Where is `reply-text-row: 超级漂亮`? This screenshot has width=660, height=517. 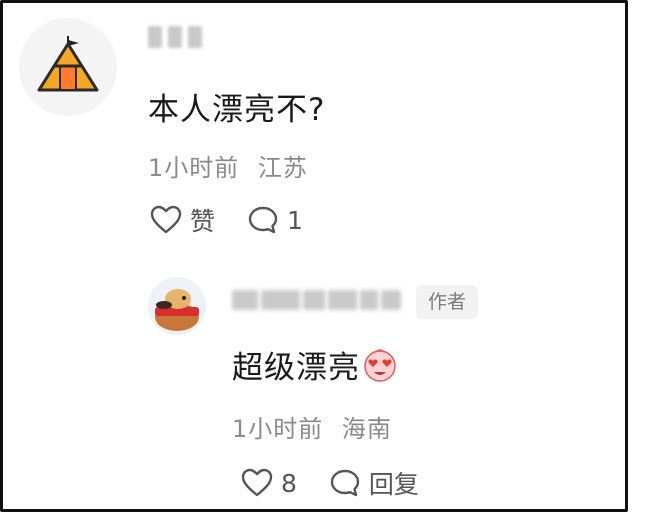 reply-text-row: 超级漂亮 is located at coordinates (315, 364).